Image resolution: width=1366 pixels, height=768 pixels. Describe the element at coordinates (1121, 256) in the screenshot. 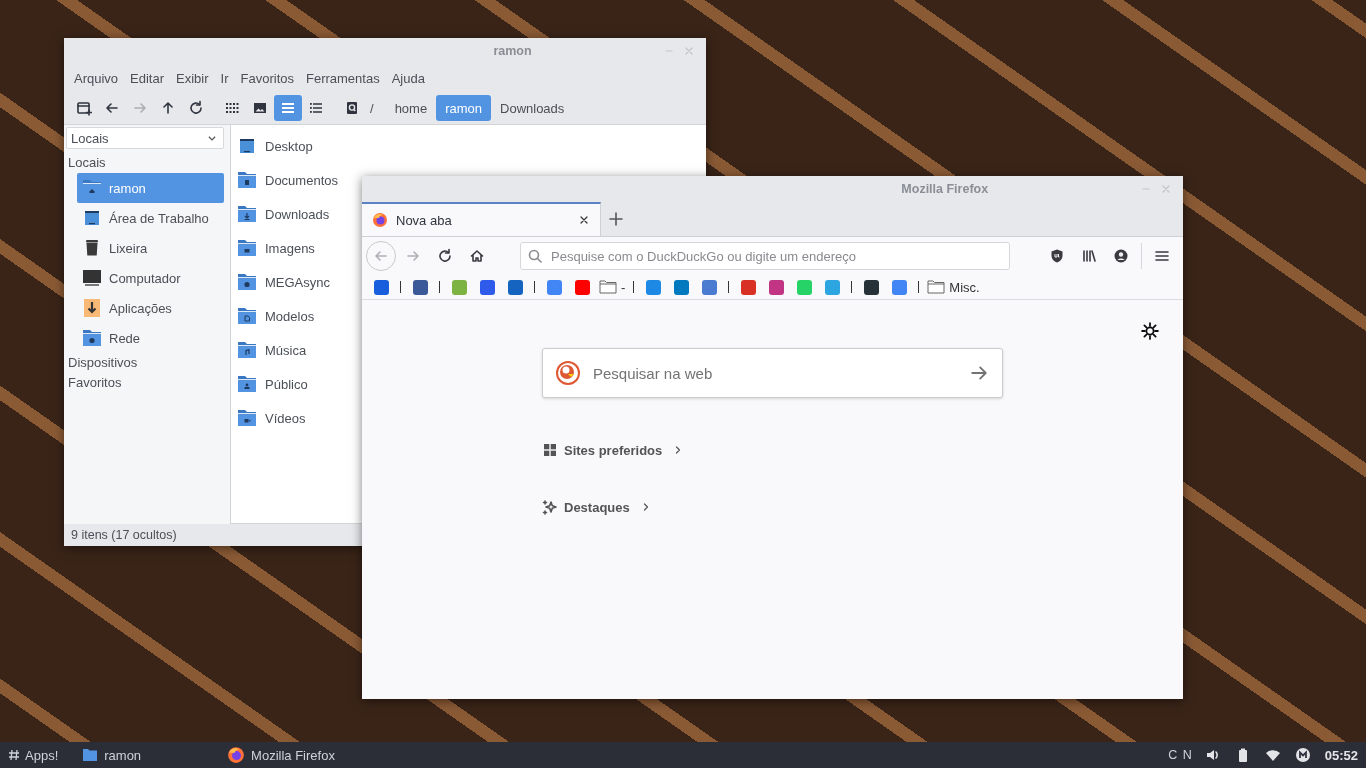

I see `account-icon` at that location.